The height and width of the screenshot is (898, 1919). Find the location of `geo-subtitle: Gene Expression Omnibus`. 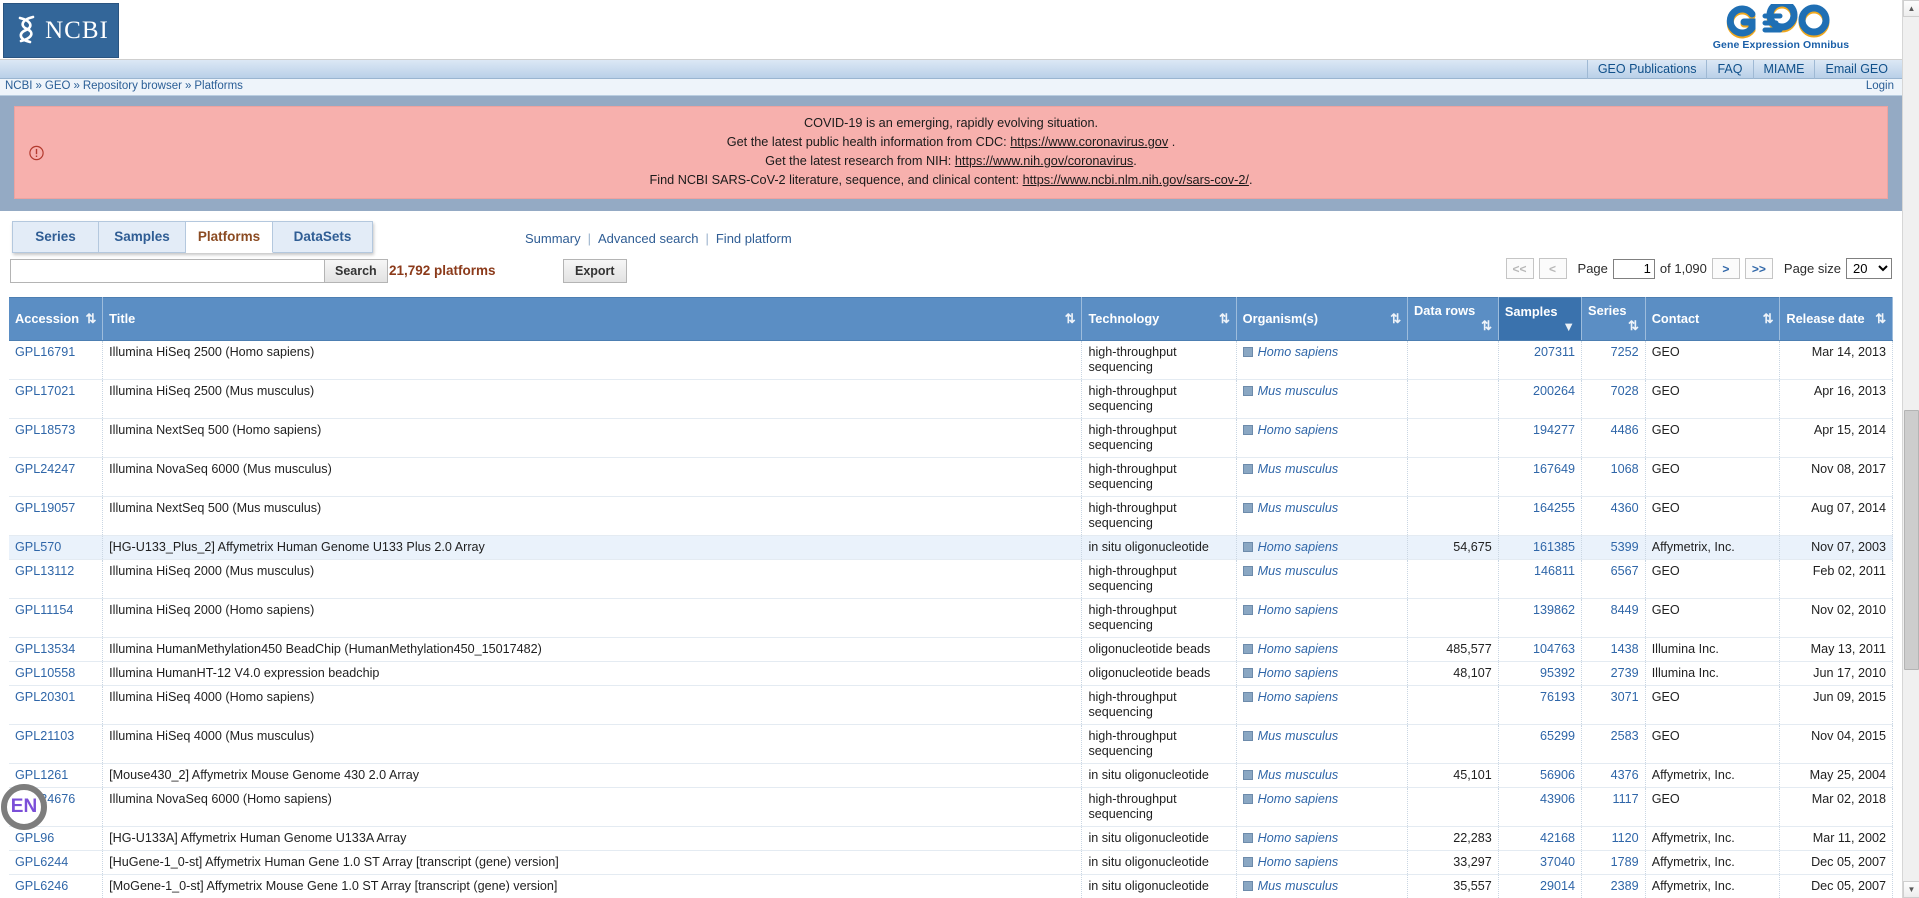

geo-subtitle: Gene Expression Omnibus is located at coordinates (1781, 45).